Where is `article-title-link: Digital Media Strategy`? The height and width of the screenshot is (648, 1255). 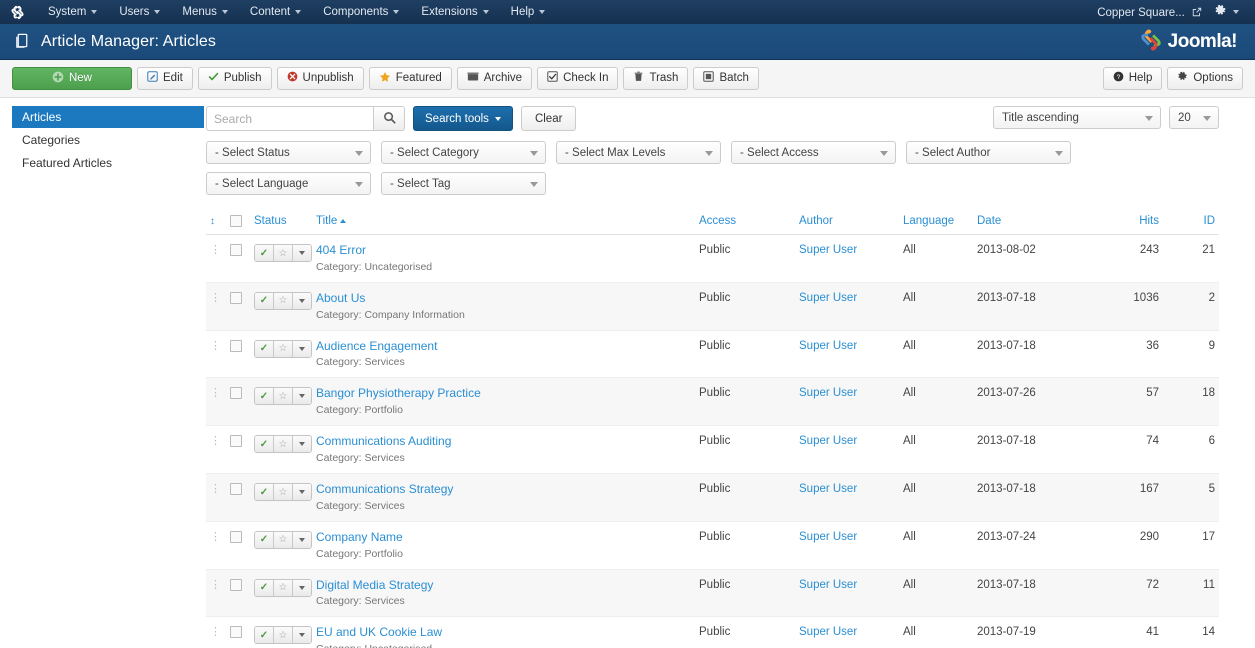
article-title-link: Digital Media Strategy is located at coordinates (503, 585).